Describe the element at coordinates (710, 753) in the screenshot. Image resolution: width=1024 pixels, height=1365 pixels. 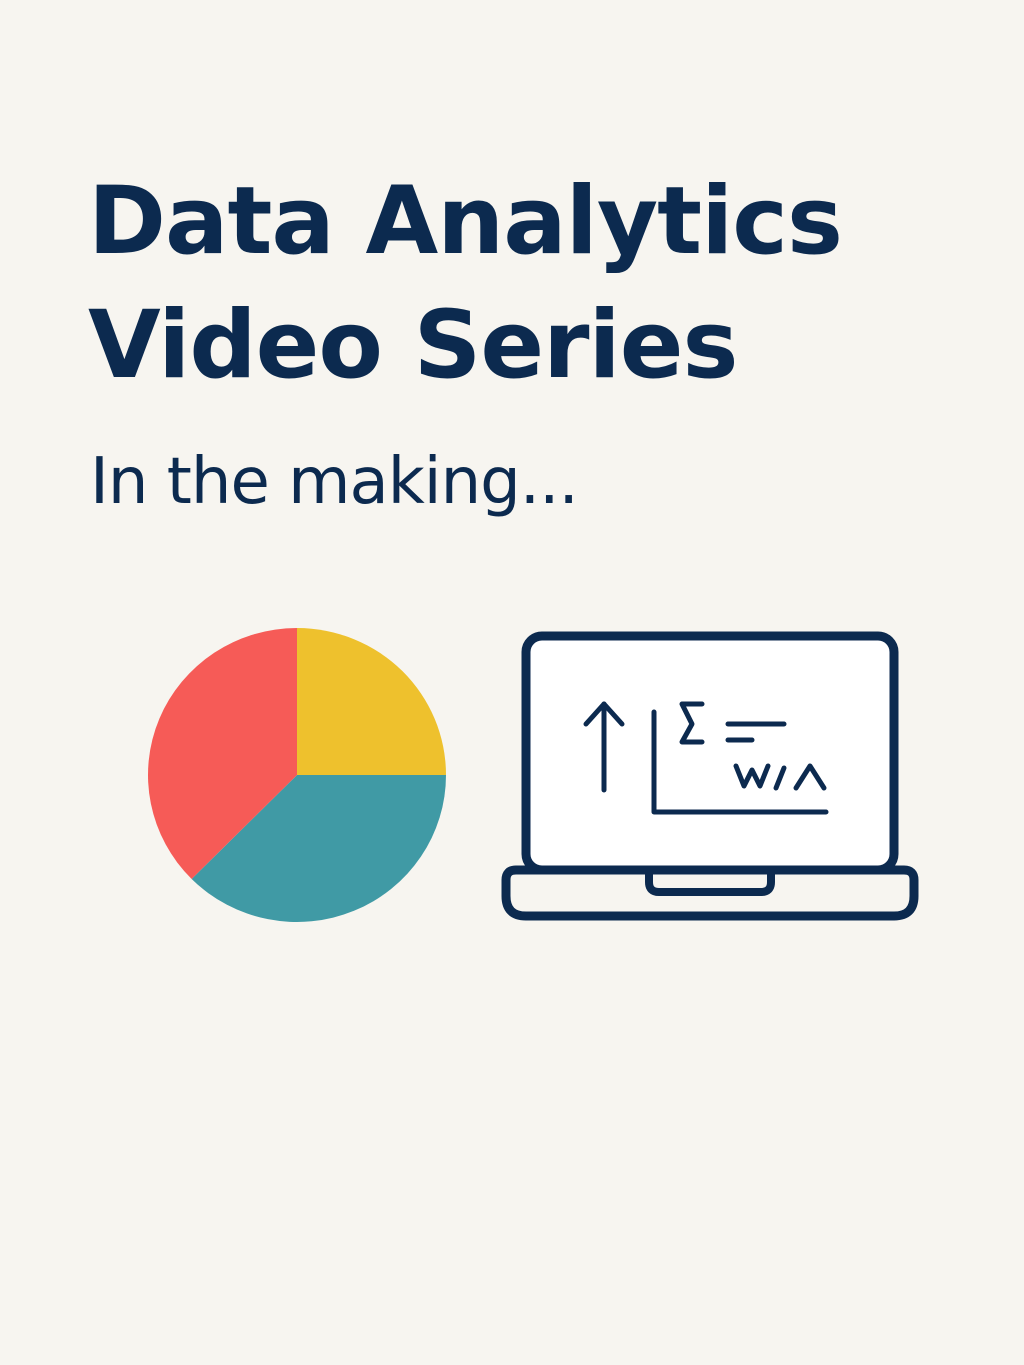
I see `laptop-screen-frame` at that location.